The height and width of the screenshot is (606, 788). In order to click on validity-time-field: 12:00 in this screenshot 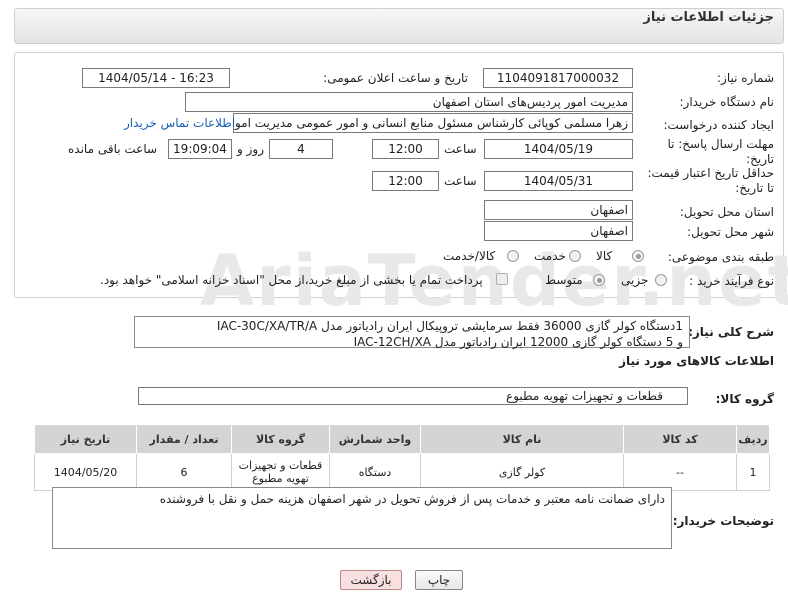, I will do `click(405, 181)`.